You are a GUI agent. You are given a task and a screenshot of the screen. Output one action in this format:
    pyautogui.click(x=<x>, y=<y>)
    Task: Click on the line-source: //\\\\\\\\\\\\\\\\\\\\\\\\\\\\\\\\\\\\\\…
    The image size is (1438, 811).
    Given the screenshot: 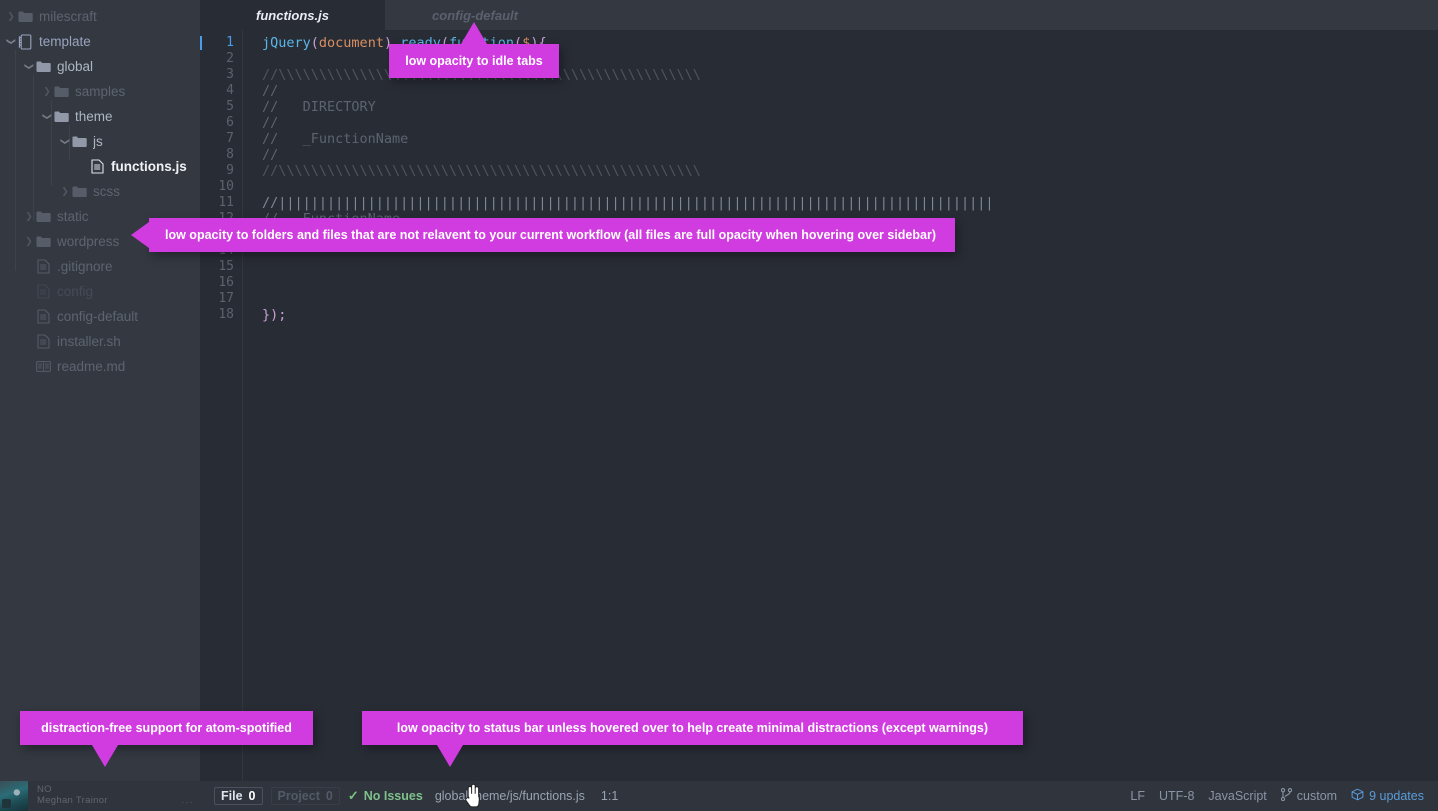 What is the action you would take?
    pyautogui.click(x=481, y=171)
    